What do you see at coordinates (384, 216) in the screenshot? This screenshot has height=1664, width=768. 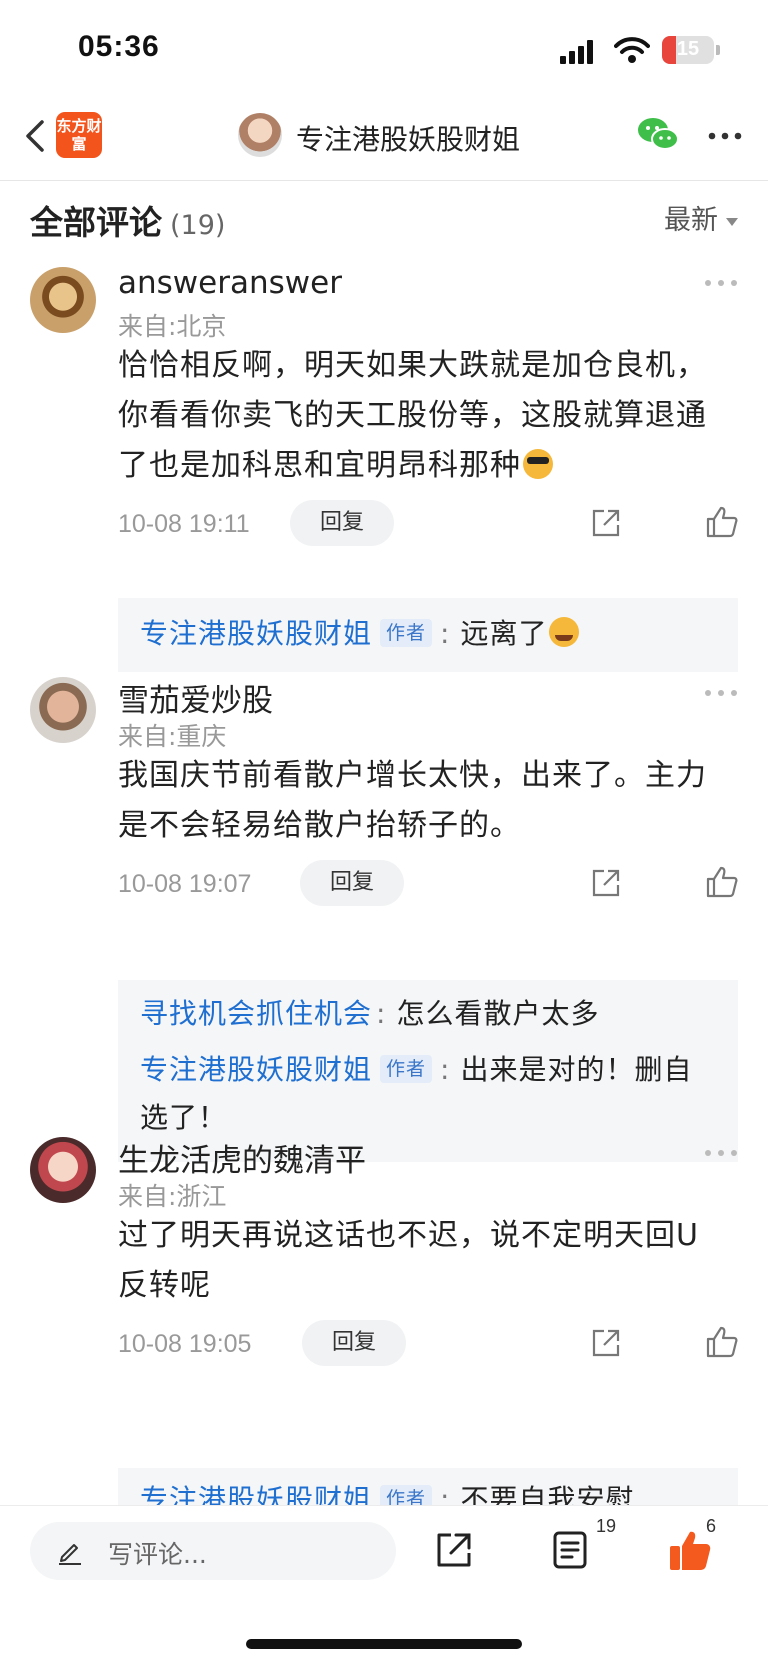 I see `comments-header: 全部评论 (19) 最新` at bounding box center [384, 216].